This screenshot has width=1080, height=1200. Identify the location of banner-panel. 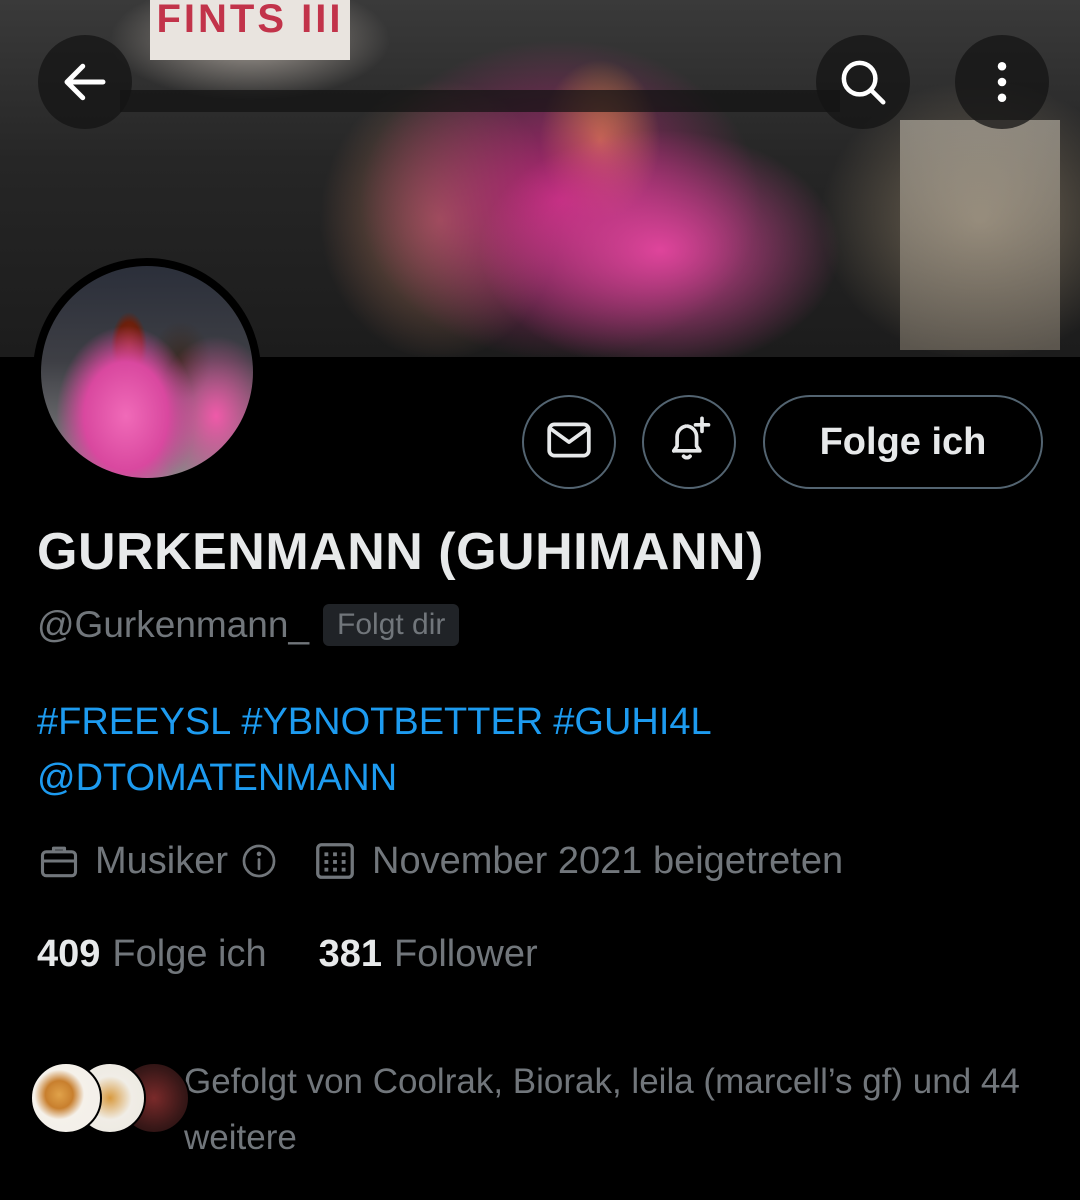
(480, 101).